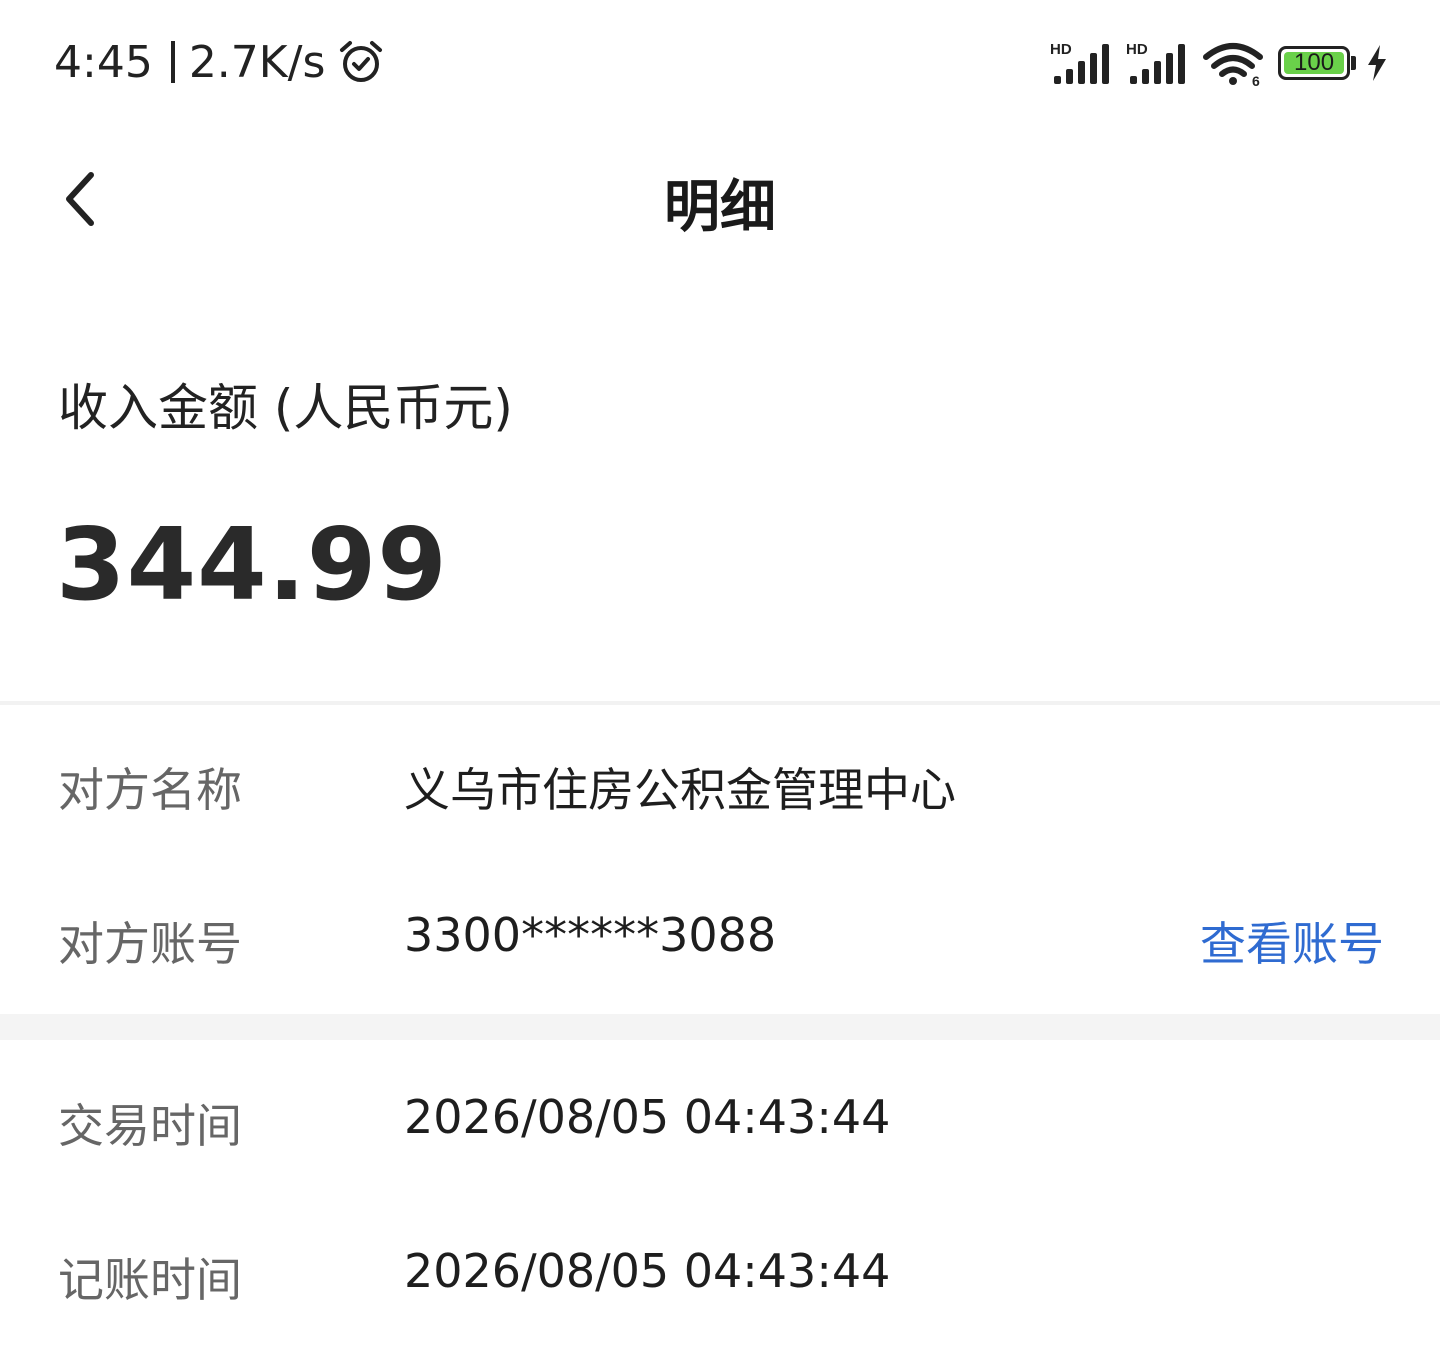 The height and width of the screenshot is (1348, 1440). Describe the element at coordinates (1292, 941) in the screenshot. I see `view-account-link: 查看账号` at that location.